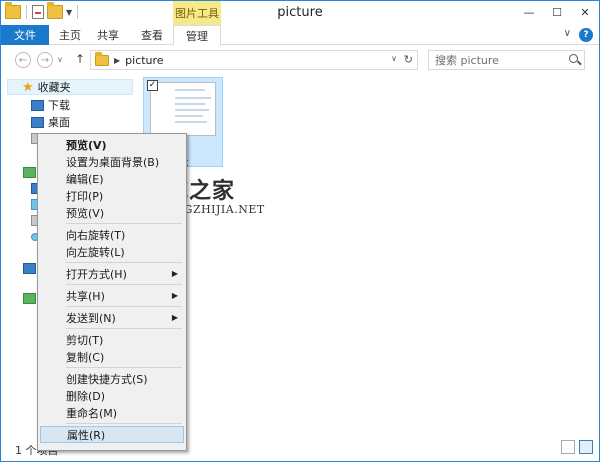 Image resolution: width=600 pixels, height=462 pixels. What do you see at coordinates (37, 122) in the screenshot?
I see `desktop-icon` at bounding box center [37, 122].